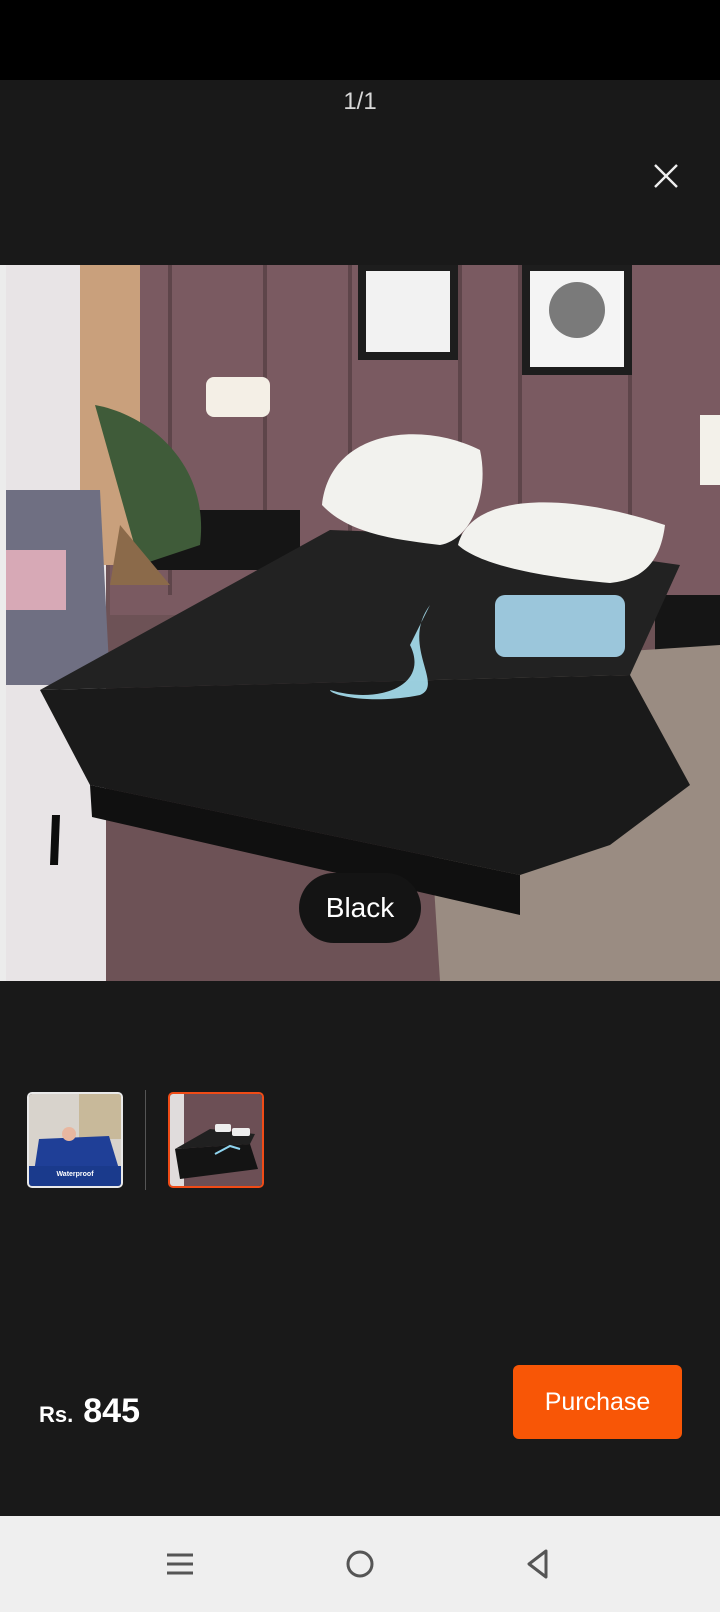 The height and width of the screenshot is (1612, 720). Describe the element at coordinates (360, 908) in the screenshot. I see `variant-label: Black` at that location.